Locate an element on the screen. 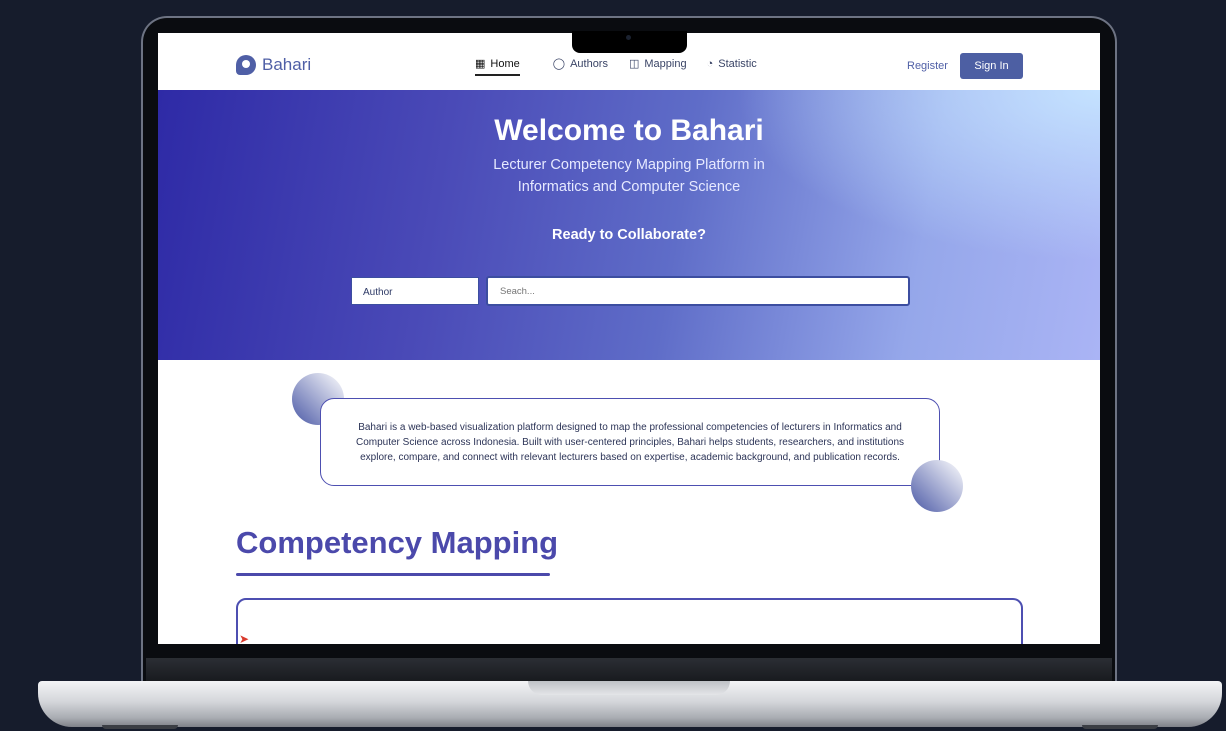 The image size is (1226, 731). map-pin-icon: ➤ is located at coordinates (244, 638).